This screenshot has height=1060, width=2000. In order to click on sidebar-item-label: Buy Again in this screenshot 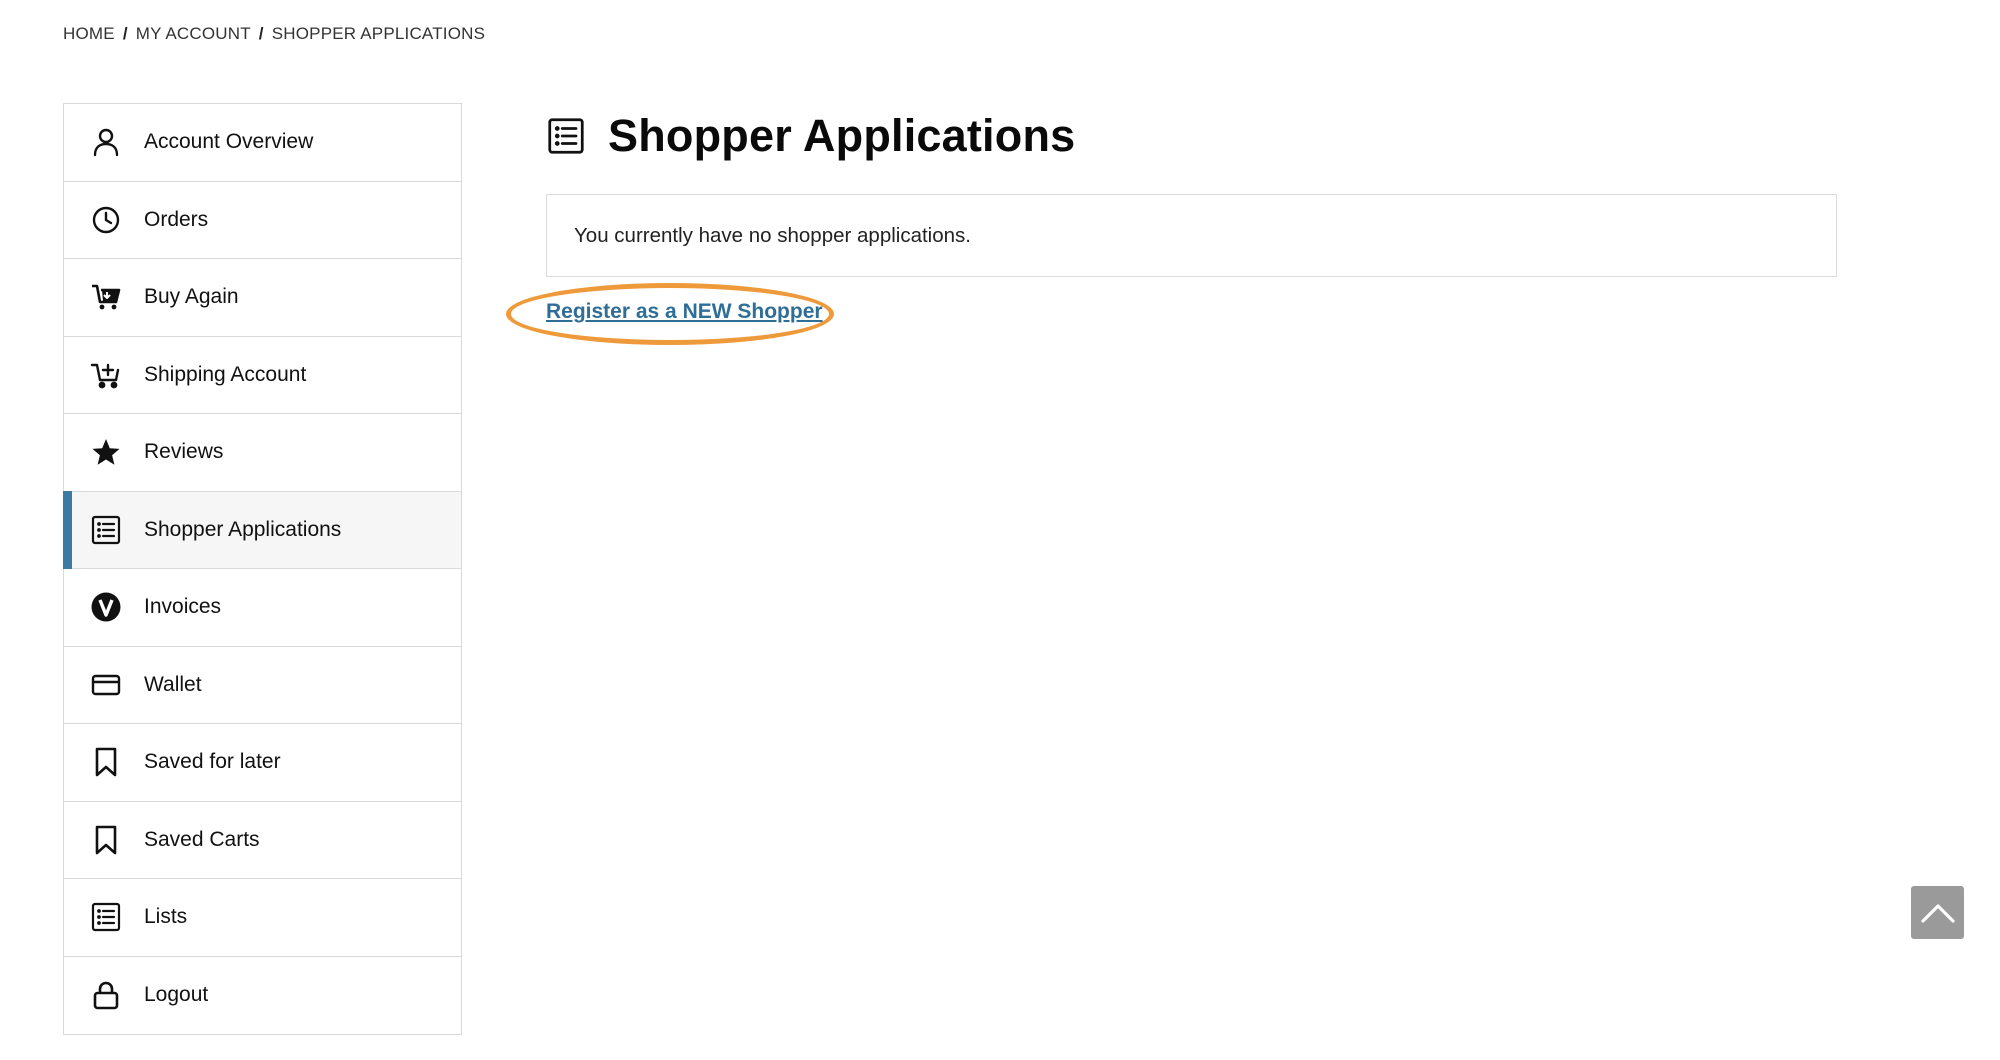, I will do `click(191, 297)`.